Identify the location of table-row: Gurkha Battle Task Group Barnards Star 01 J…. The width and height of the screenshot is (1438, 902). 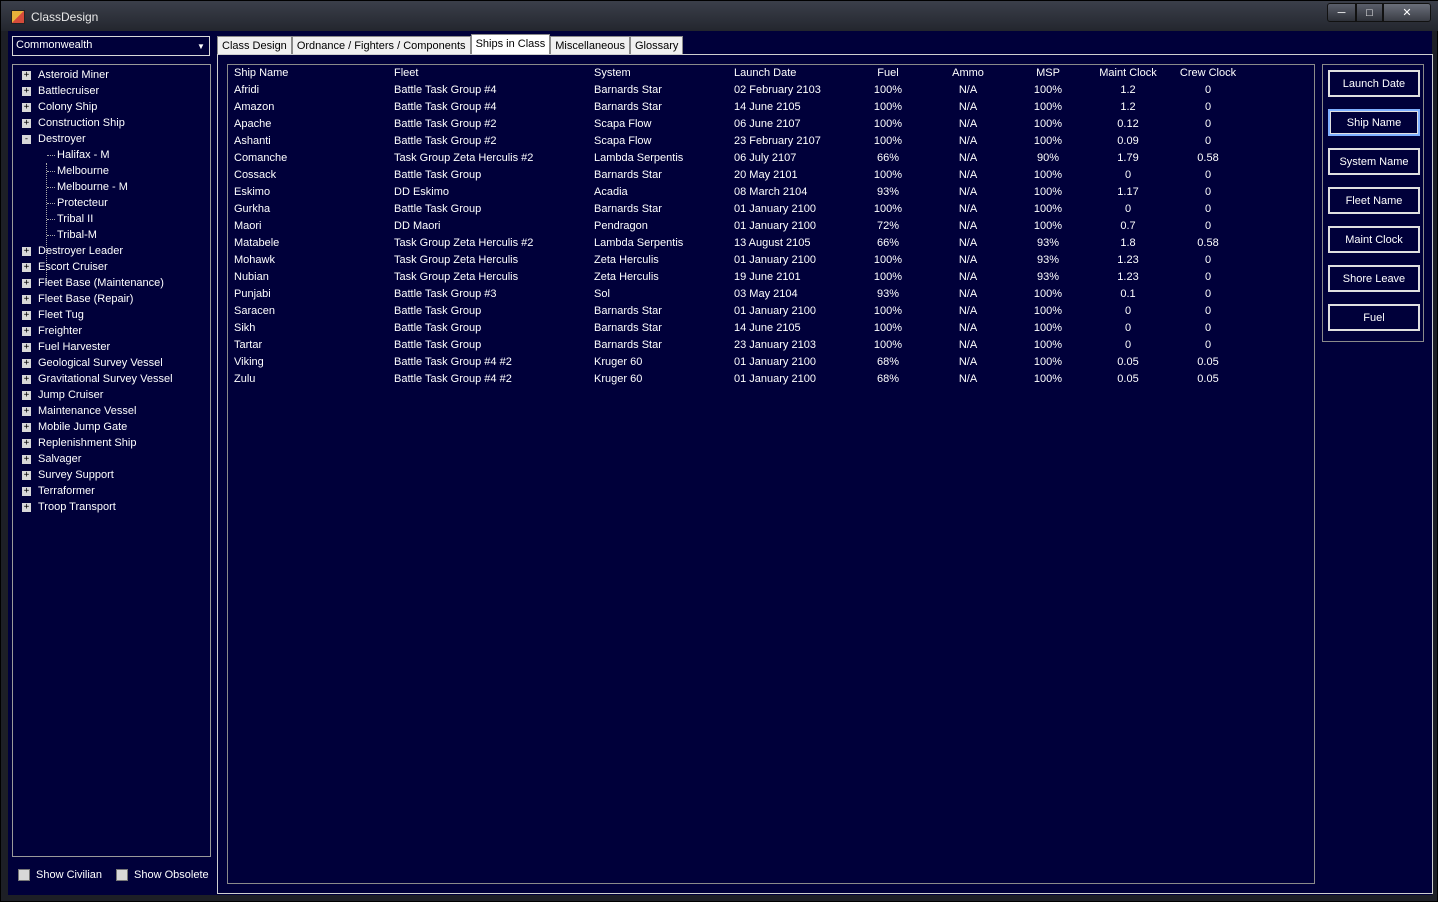
(771, 209).